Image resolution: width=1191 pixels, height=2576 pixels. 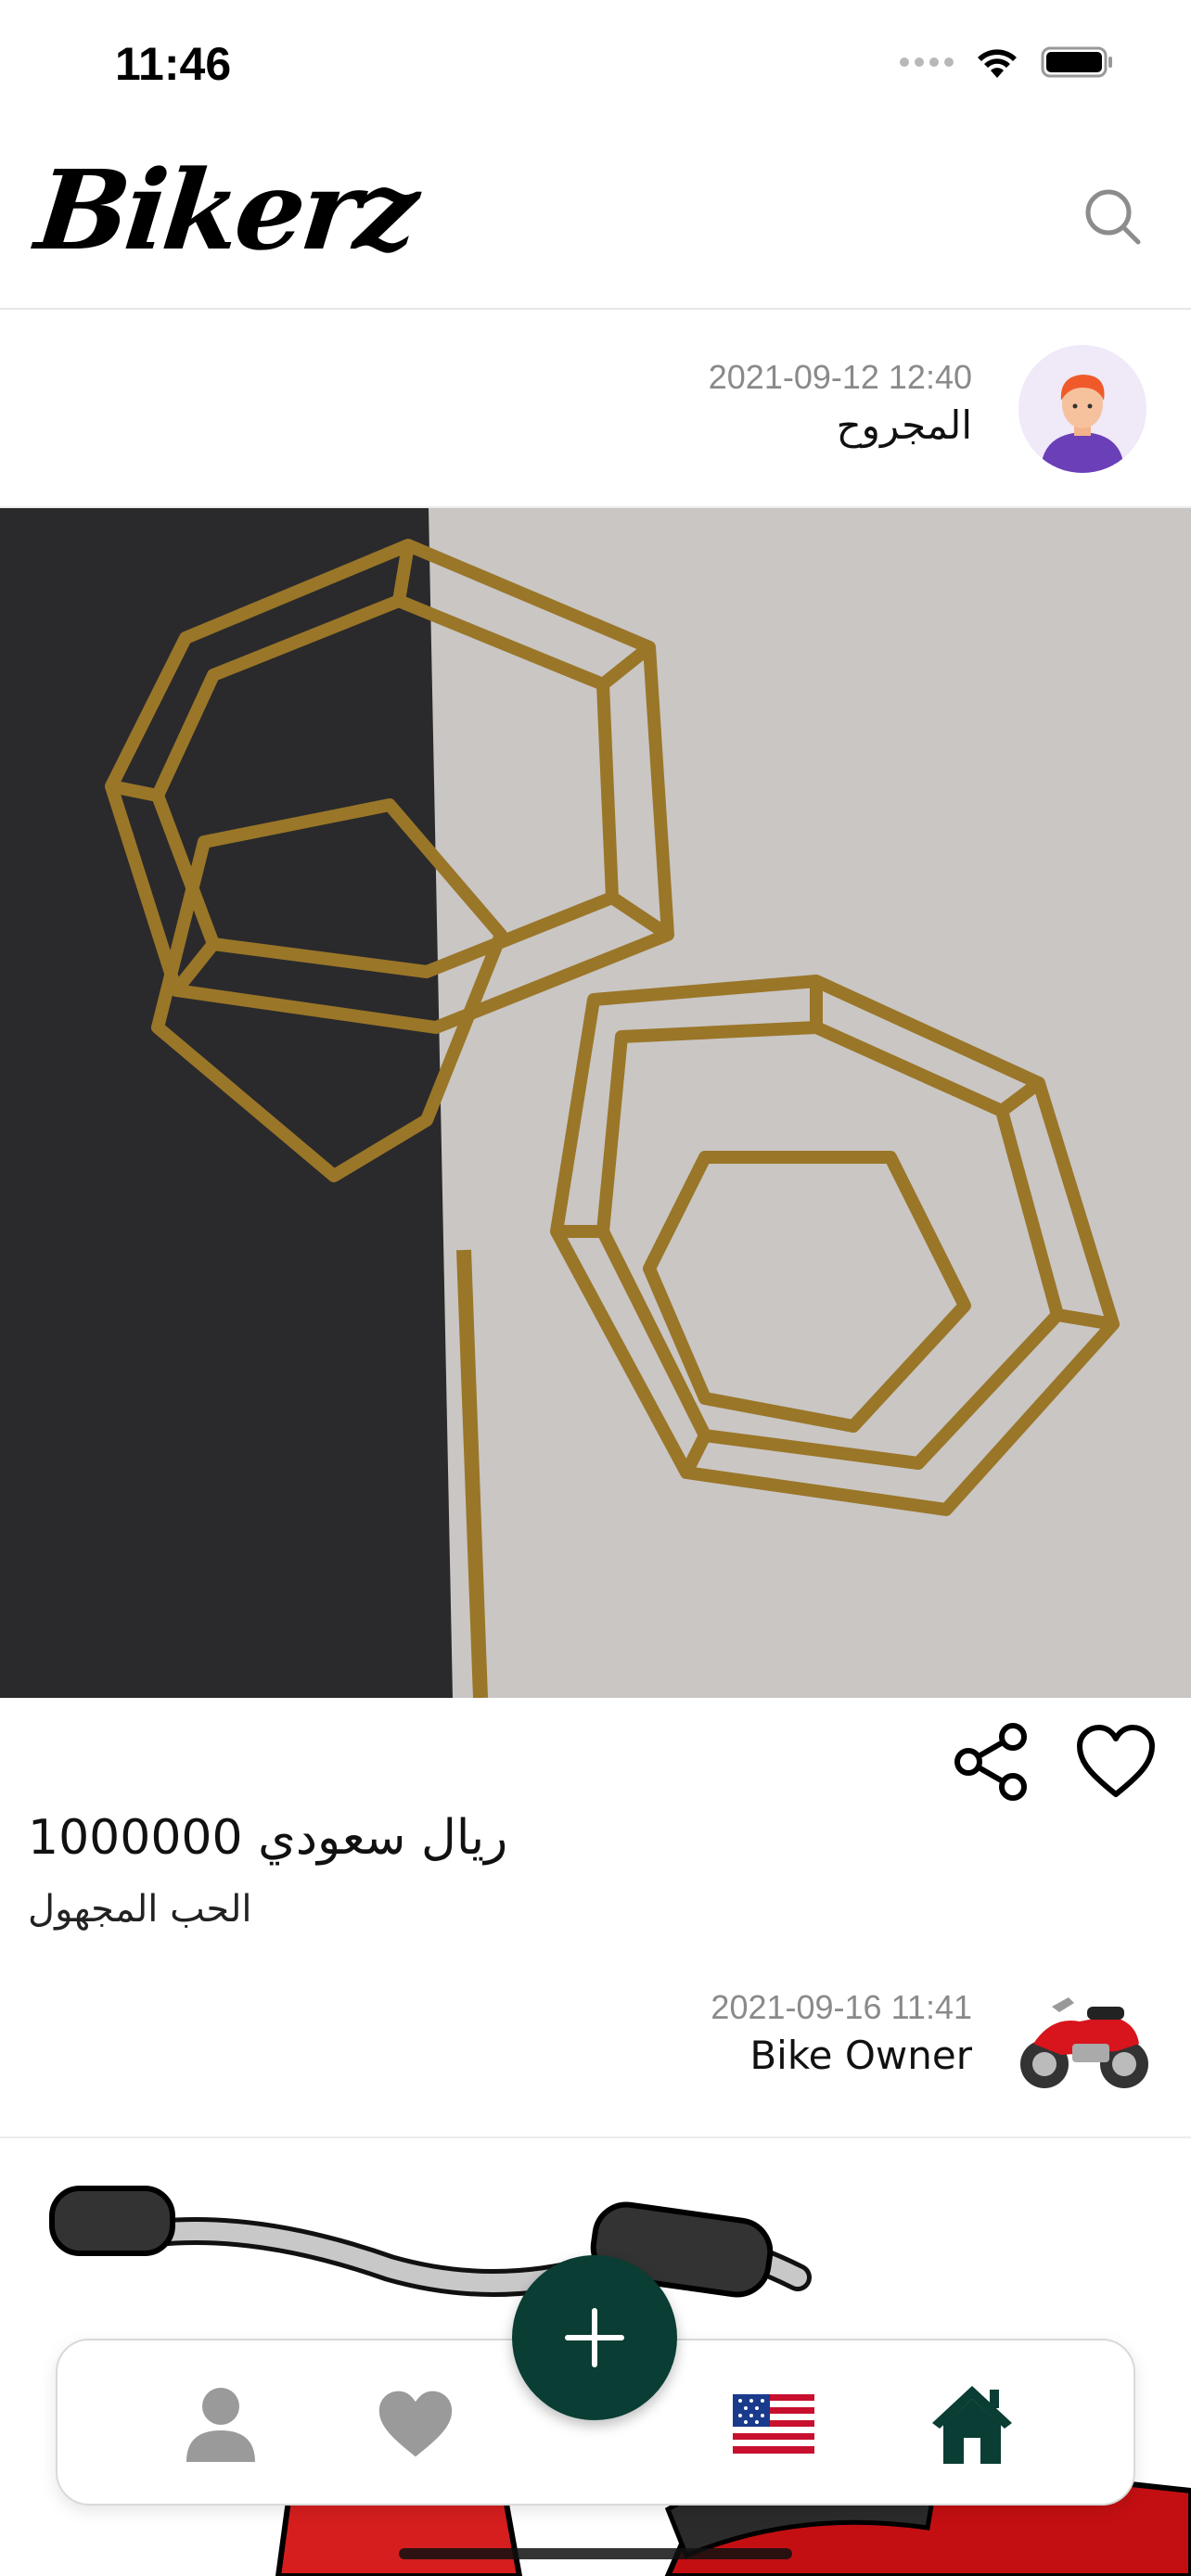 I want to click on heart-outline-icon, so click(x=1116, y=1761).